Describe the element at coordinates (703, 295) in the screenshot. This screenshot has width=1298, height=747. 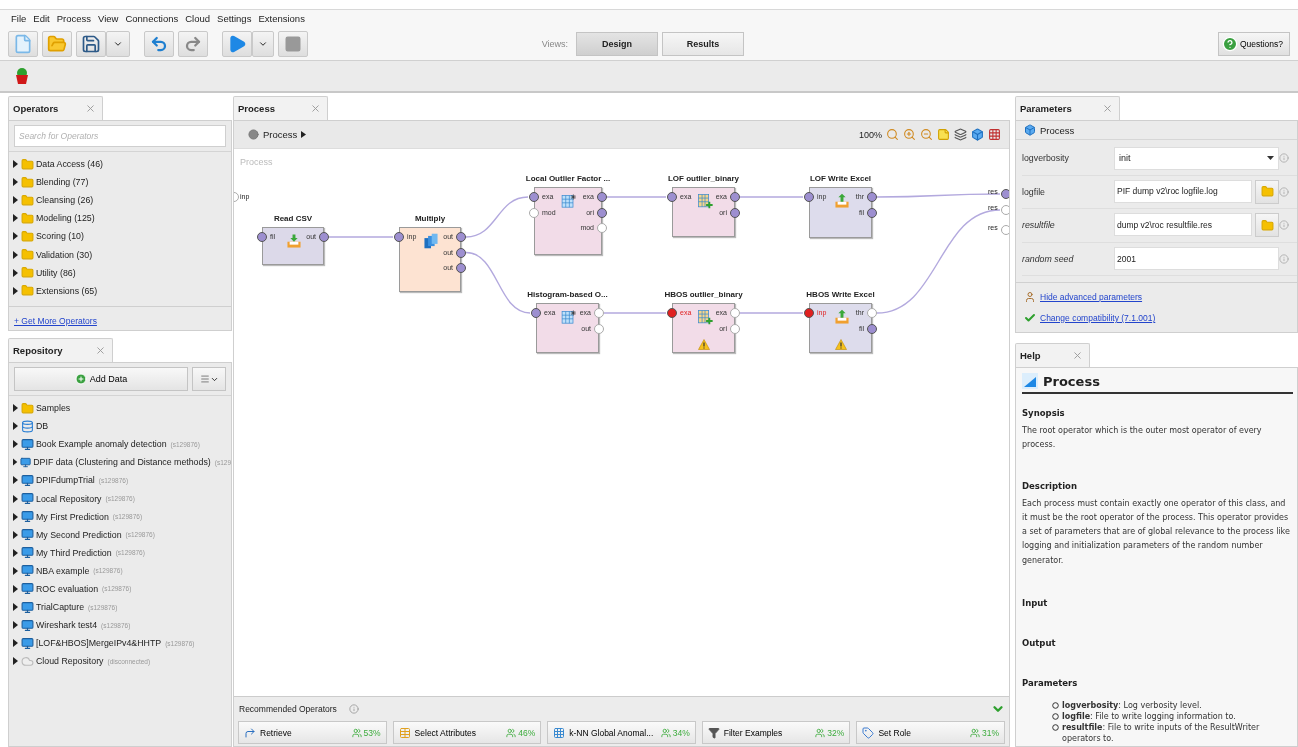
I see `operator-name: HBOS outlier_binary` at that location.